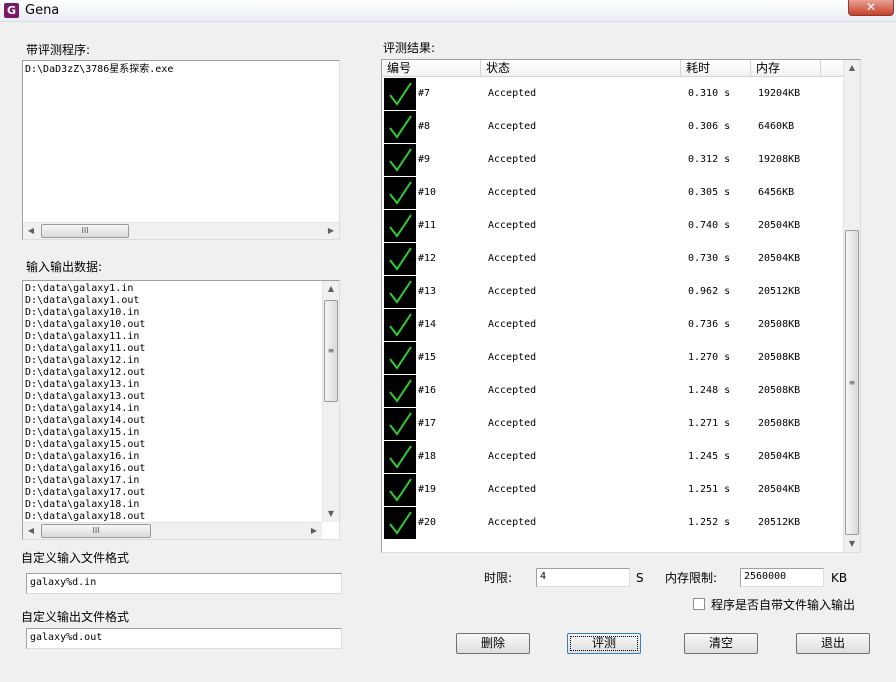 This screenshot has width=896, height=682. I want to click on clear-button: 清空, so click(721, 643).